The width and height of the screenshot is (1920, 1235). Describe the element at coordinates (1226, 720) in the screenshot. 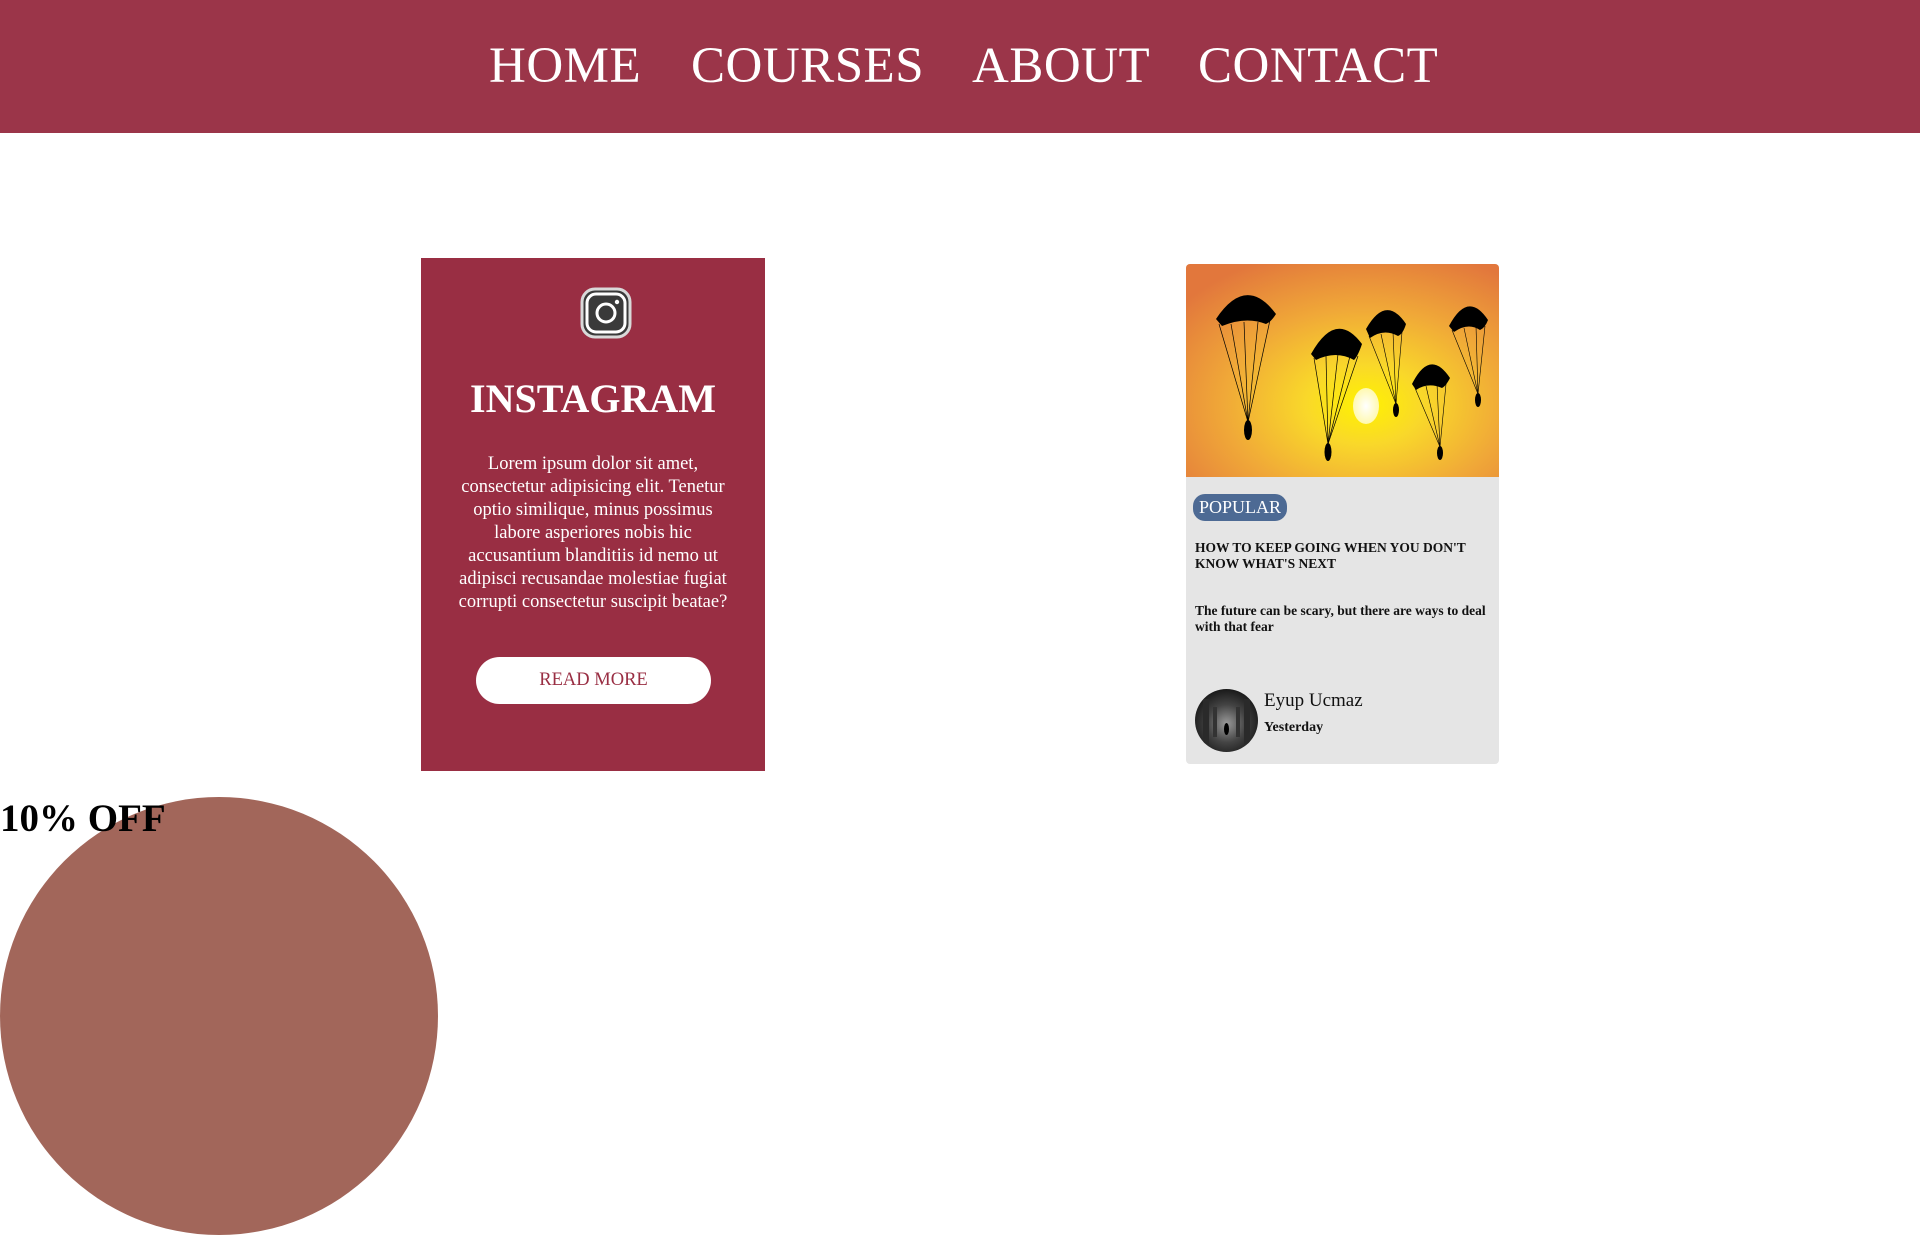

I see `author-avatar` at that location.